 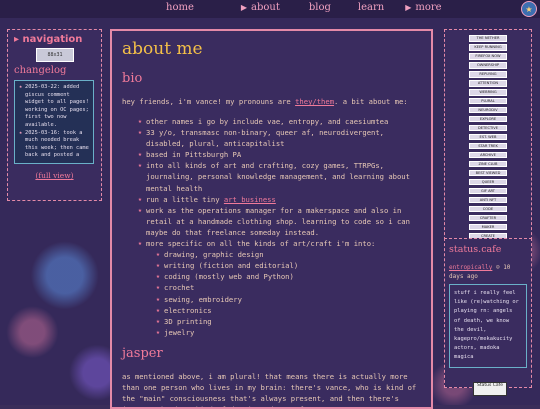 What do you see at coordinates (209, 101) in the screenshot?
I see `intro-text: hey friends, i'm vance! my pronouns are` at bounding box center [209, 101].